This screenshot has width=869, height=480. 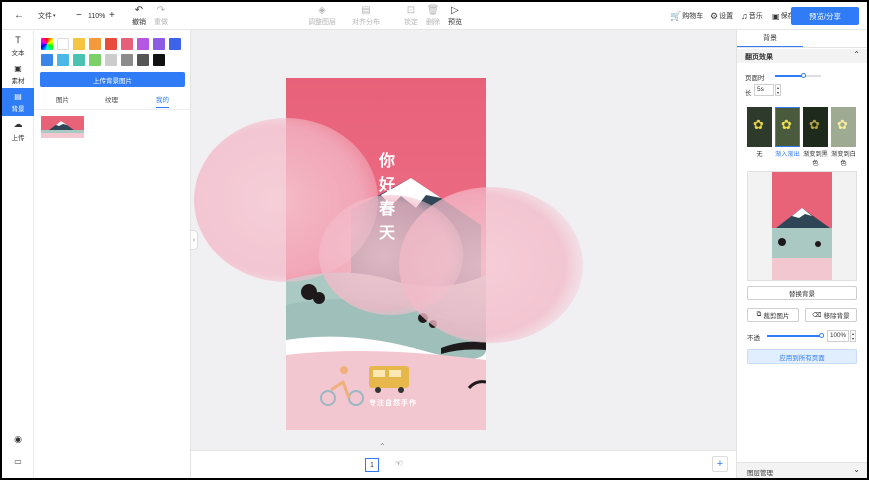 I want to click on music-icon: ♫, so click(x=744, y=16).